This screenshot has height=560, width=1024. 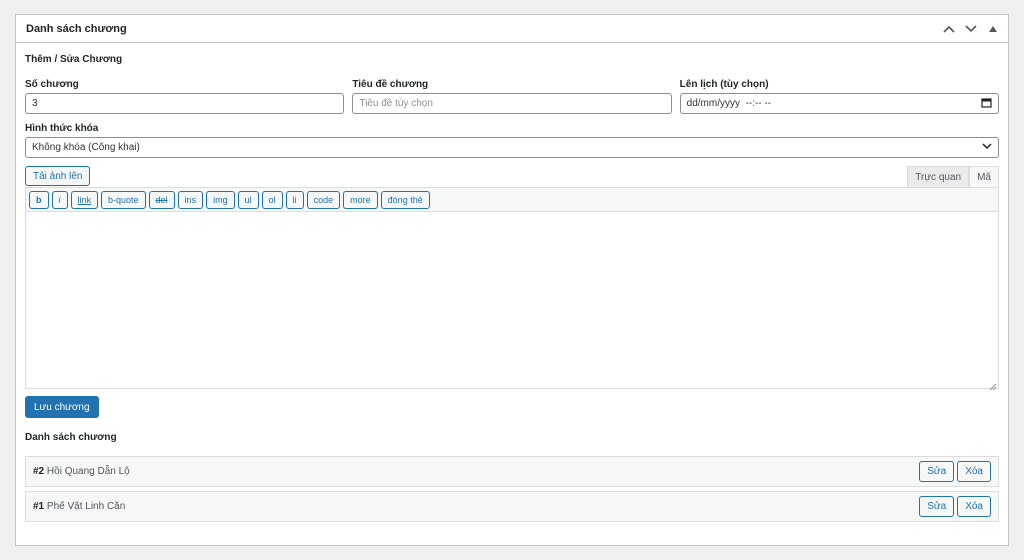 I want to click on chapter-row-number: #2, so click(x=39, y=471).